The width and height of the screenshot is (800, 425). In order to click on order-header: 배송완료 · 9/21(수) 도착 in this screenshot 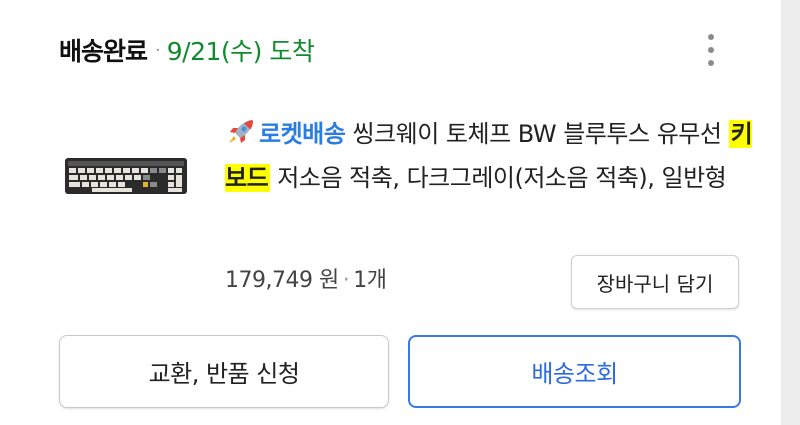, I will do `click(187, 50)`.